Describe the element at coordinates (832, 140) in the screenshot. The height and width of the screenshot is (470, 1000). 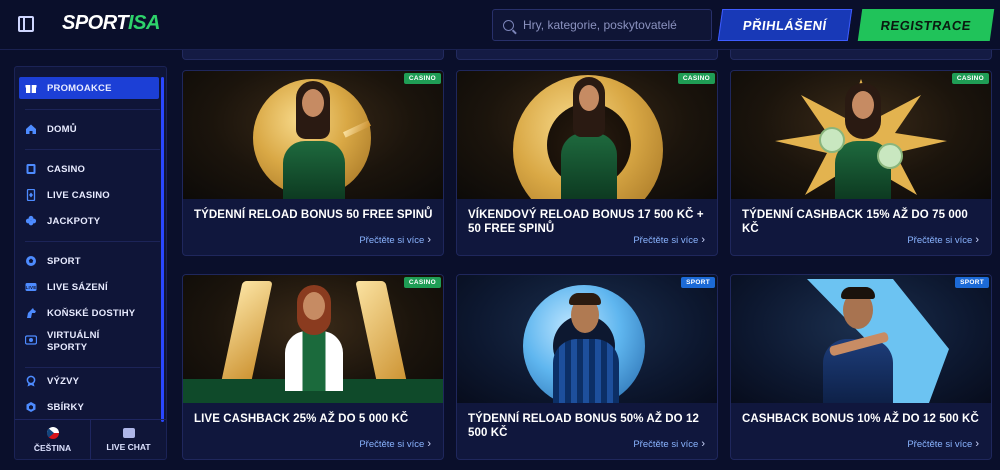
I see `banknotes-graphic` at that location.